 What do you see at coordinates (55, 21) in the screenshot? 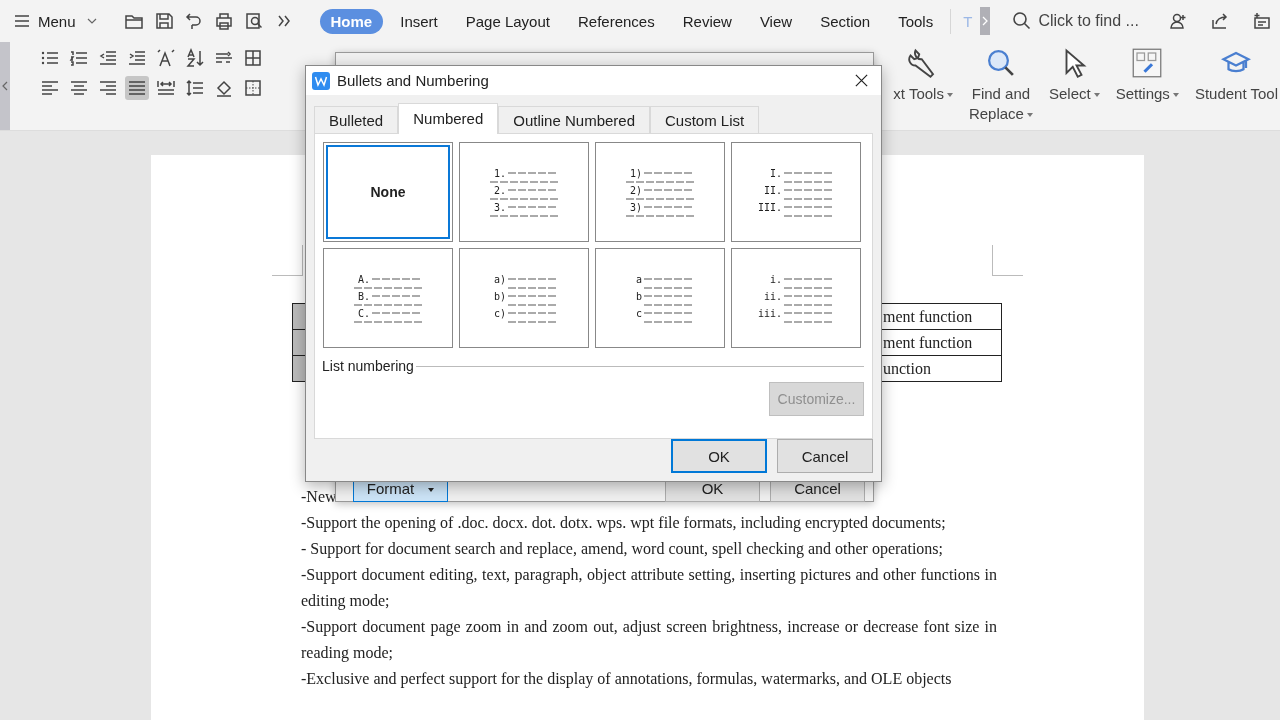
I see `menu-button: Menu` at bounding box center [55, 21].